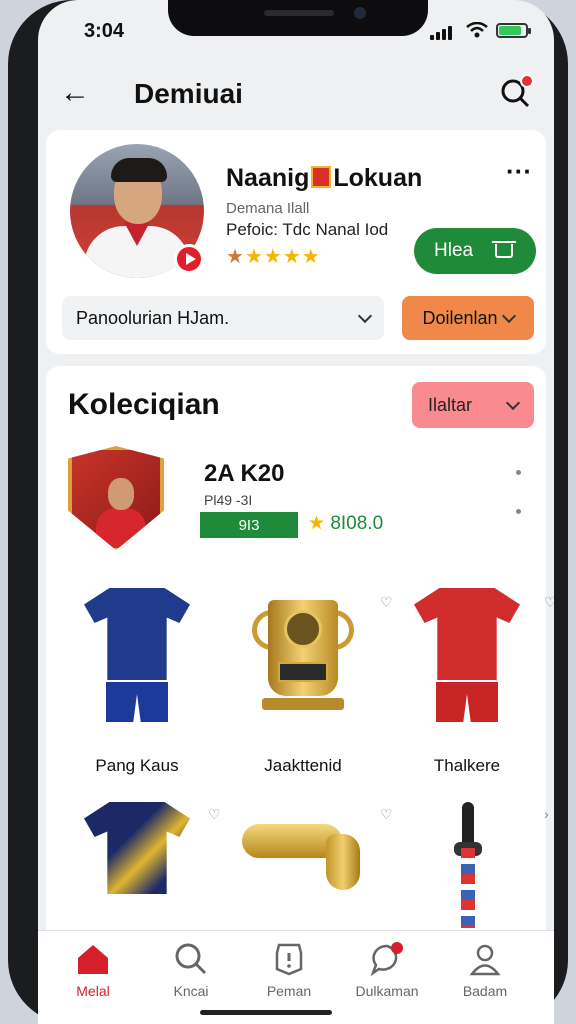  I want to click on notification-dot, so click(527, 81).